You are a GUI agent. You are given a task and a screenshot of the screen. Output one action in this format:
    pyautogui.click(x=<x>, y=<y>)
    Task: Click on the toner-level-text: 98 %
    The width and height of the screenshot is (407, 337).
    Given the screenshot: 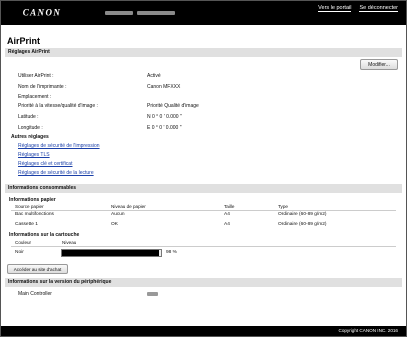 What is the action you would take?
    pyautogui.click(x=171, y=252)
    